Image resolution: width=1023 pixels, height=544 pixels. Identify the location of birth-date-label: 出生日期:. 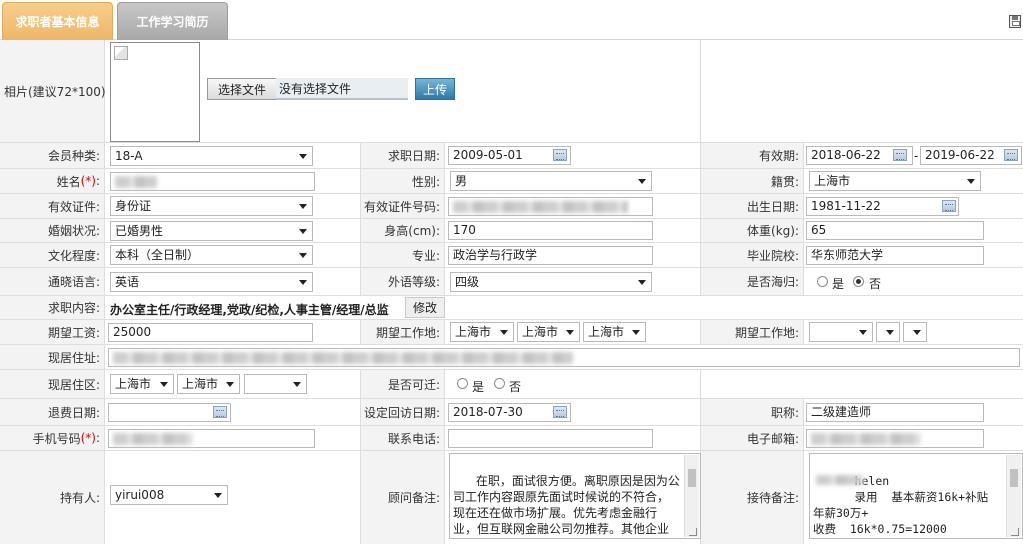
(752, 206).